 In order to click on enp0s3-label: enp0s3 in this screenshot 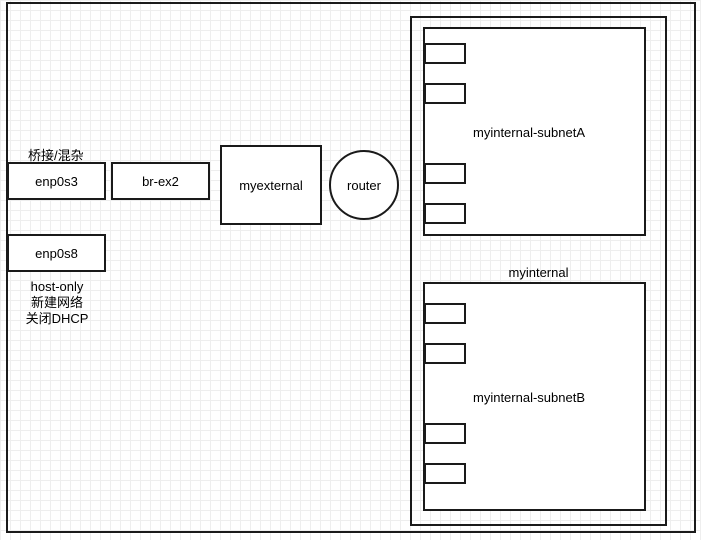, I will do `click(56, 181)`.